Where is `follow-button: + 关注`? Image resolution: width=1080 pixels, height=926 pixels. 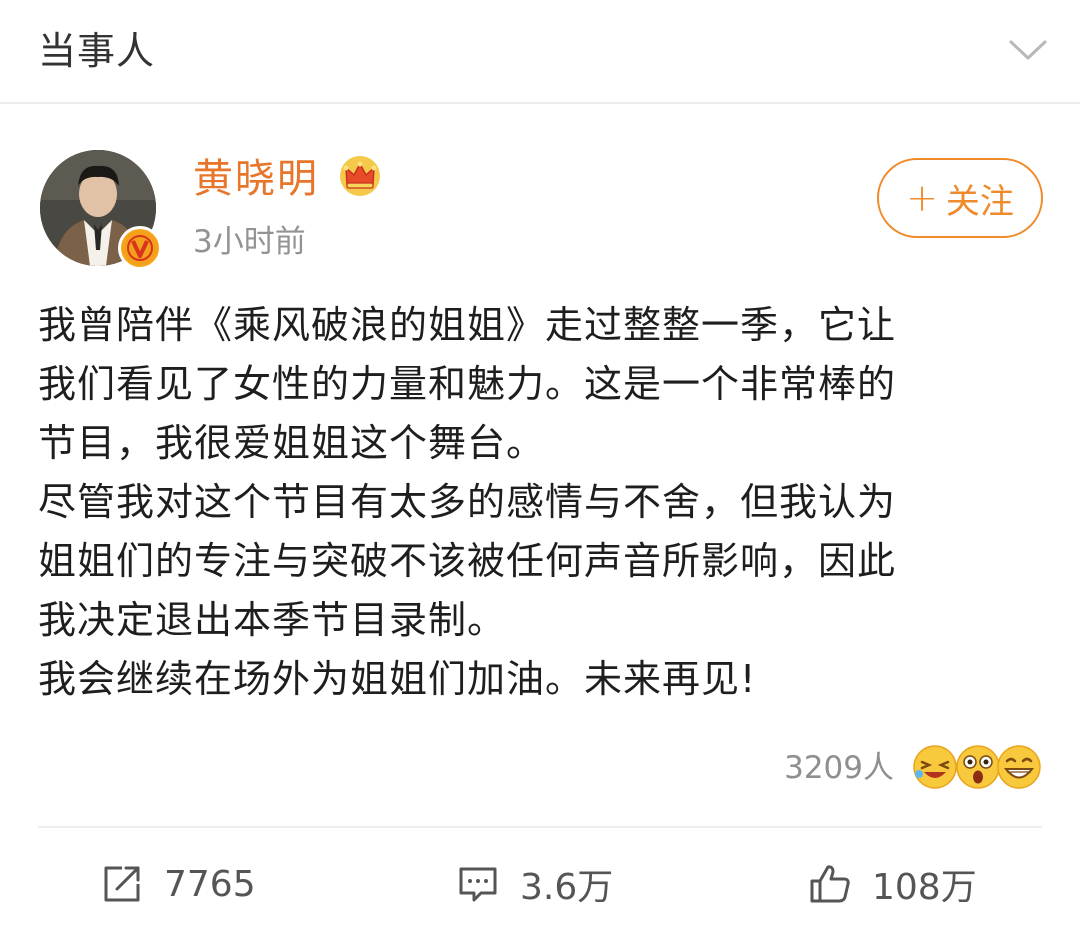 follow-button: + 关注 is located at coordinates (960, 198).